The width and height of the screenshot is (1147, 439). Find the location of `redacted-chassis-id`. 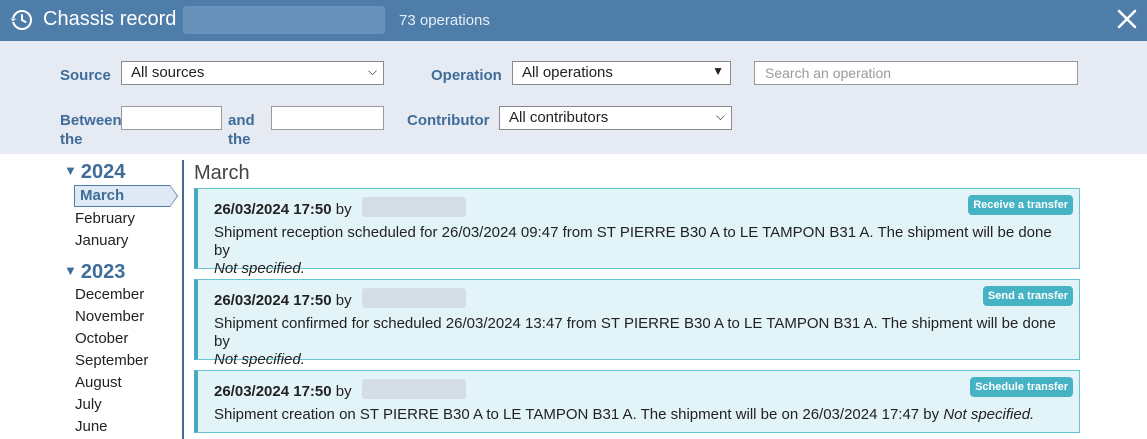

redacted-chassis-id is located at coordinates (284, 20).